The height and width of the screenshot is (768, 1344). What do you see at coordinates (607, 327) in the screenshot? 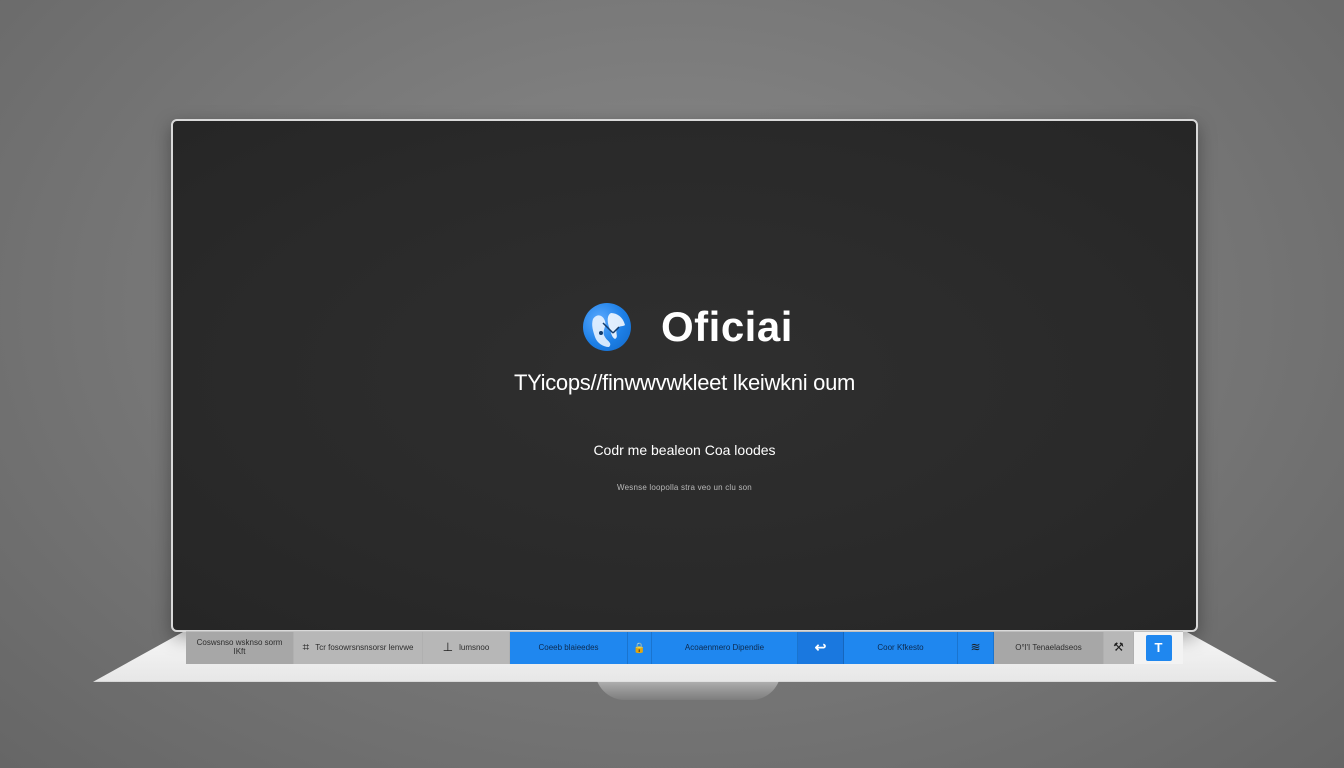
I see `globe-logo-icon` at bounding box center [607, 327].